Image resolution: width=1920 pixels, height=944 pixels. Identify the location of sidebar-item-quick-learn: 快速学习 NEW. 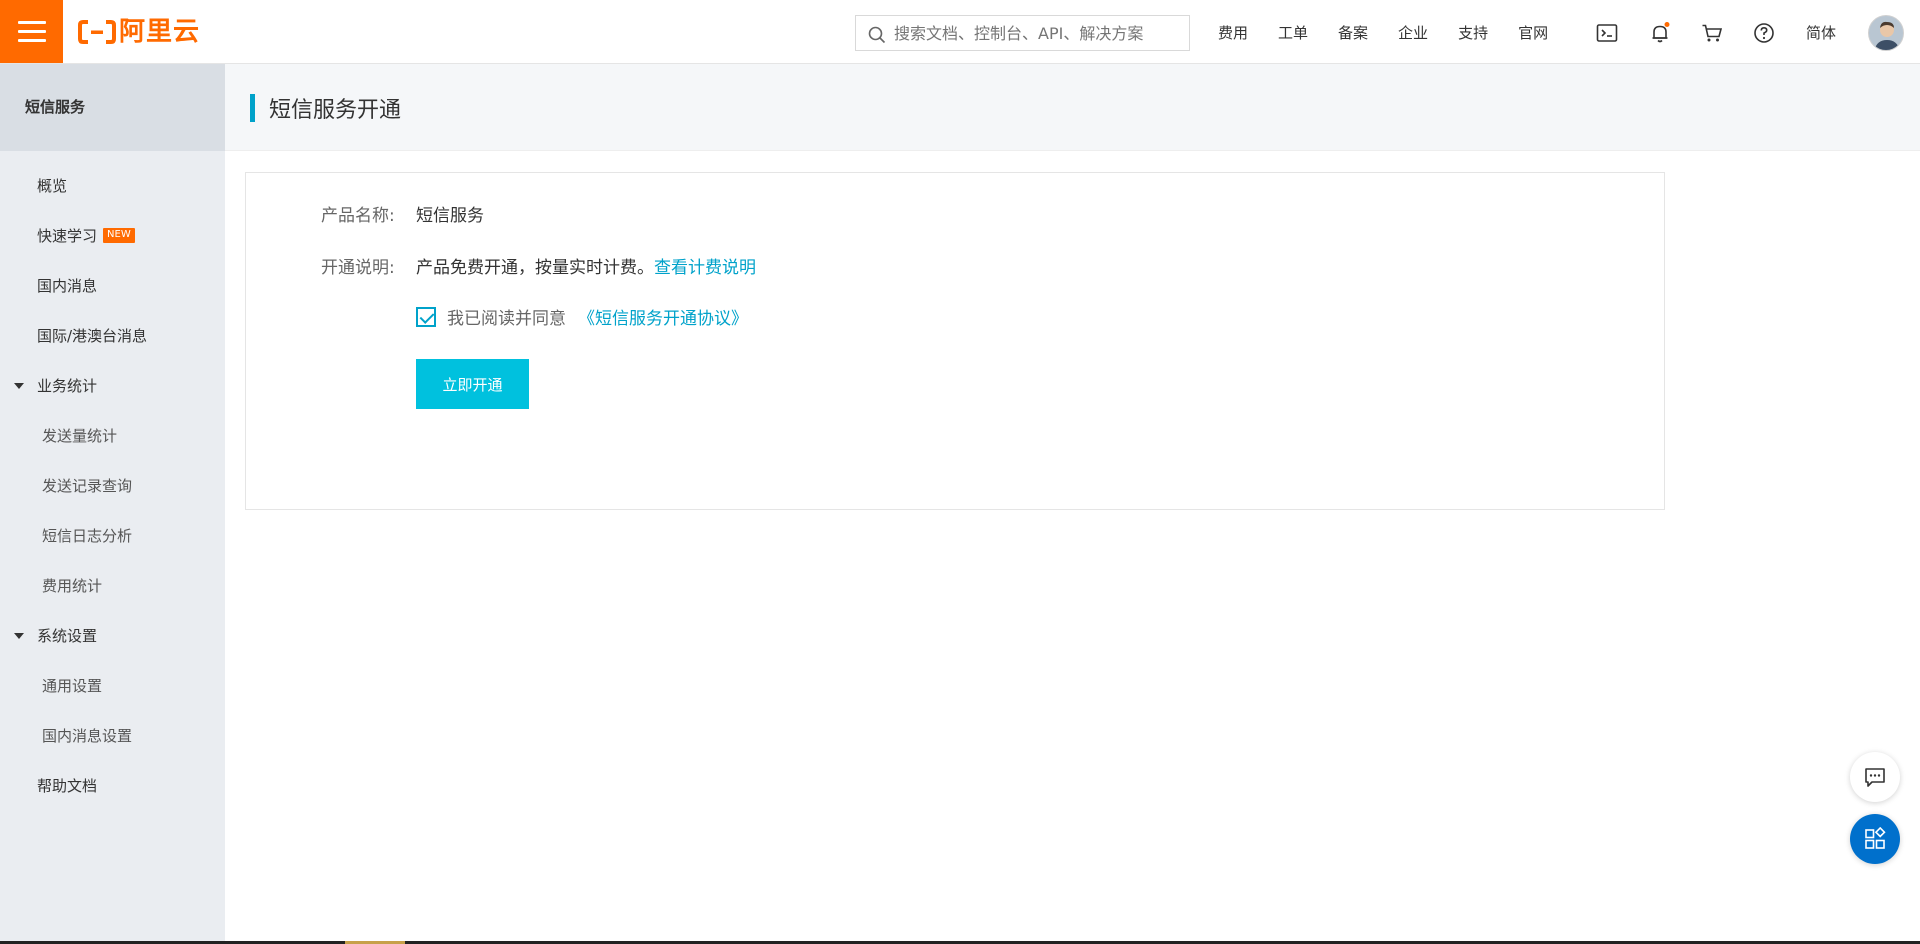
(112, 236).